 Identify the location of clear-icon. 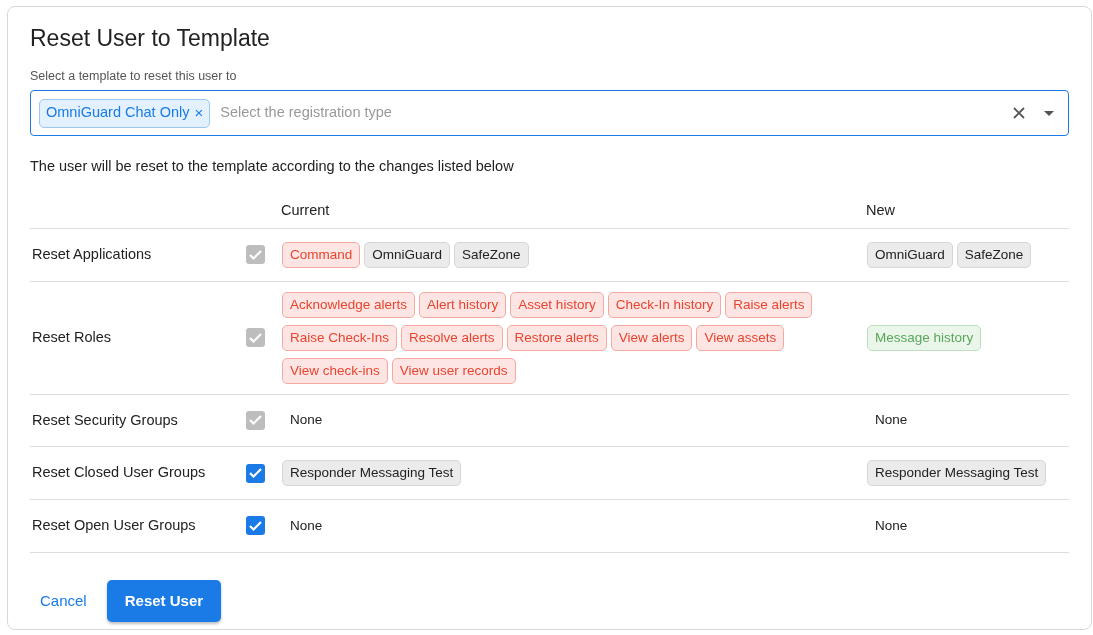
(1019, 113).